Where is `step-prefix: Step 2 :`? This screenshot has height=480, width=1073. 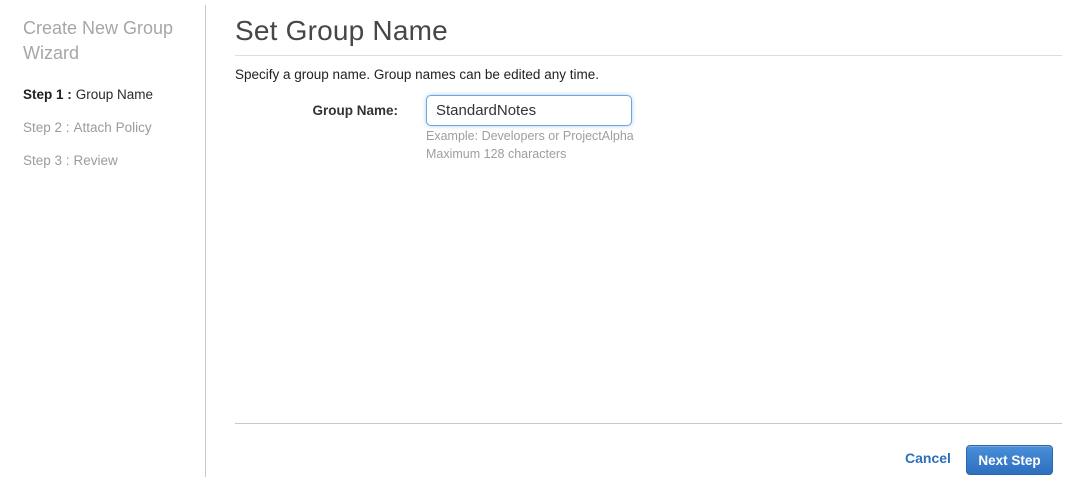
step-prefix: Step 2 : is located at coordinates (46, 127).